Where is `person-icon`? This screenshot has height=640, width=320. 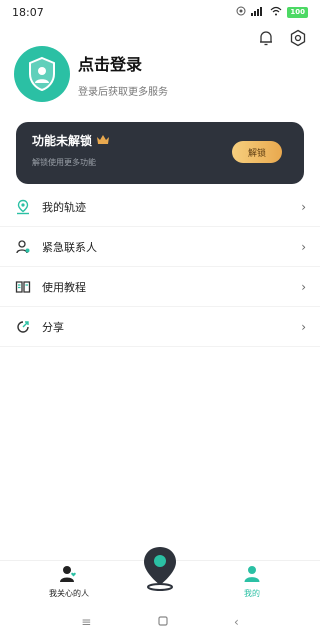 person-icon is located at coordinates (252, 576).